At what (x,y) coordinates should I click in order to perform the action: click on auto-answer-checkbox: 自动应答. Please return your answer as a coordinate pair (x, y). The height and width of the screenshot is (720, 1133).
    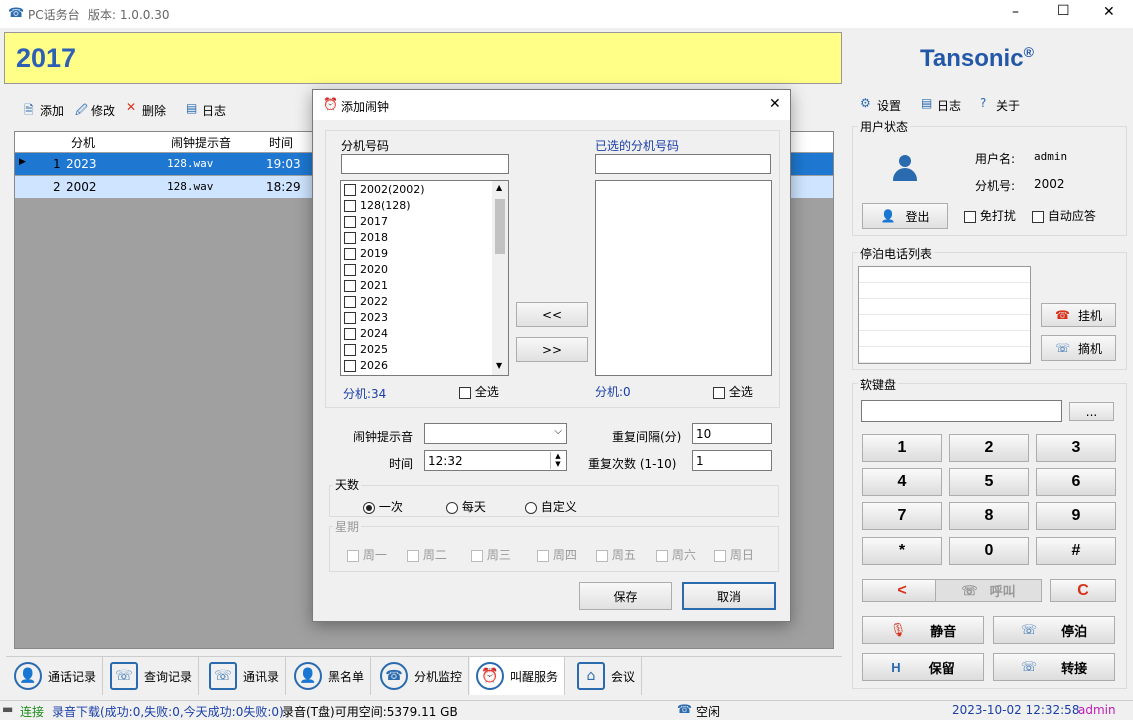
    Looking at the image, I should click on (1064, 215).